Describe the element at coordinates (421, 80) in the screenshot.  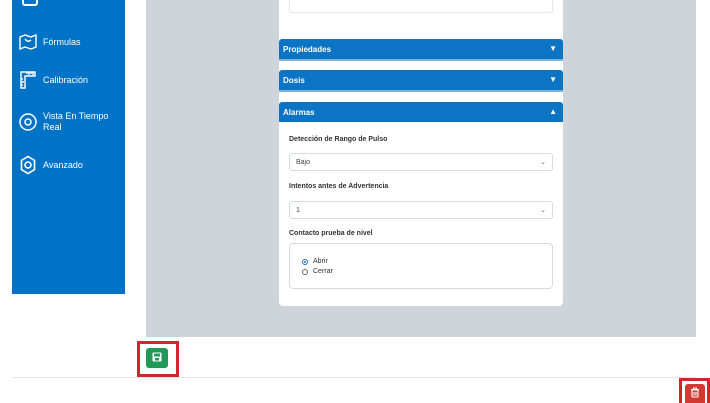
I see `accordion-dosis: Dosis ▼` at that location.